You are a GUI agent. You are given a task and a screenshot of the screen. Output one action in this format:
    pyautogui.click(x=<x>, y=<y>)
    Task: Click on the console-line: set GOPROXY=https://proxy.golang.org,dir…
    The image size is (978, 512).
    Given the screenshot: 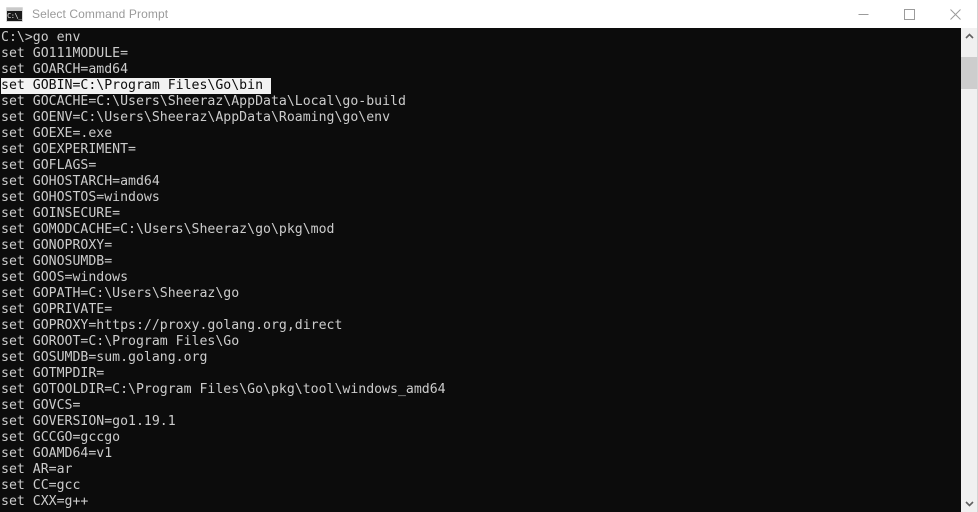 What is the action you would take?
    pyautogui.click(x=223, y=326)
    